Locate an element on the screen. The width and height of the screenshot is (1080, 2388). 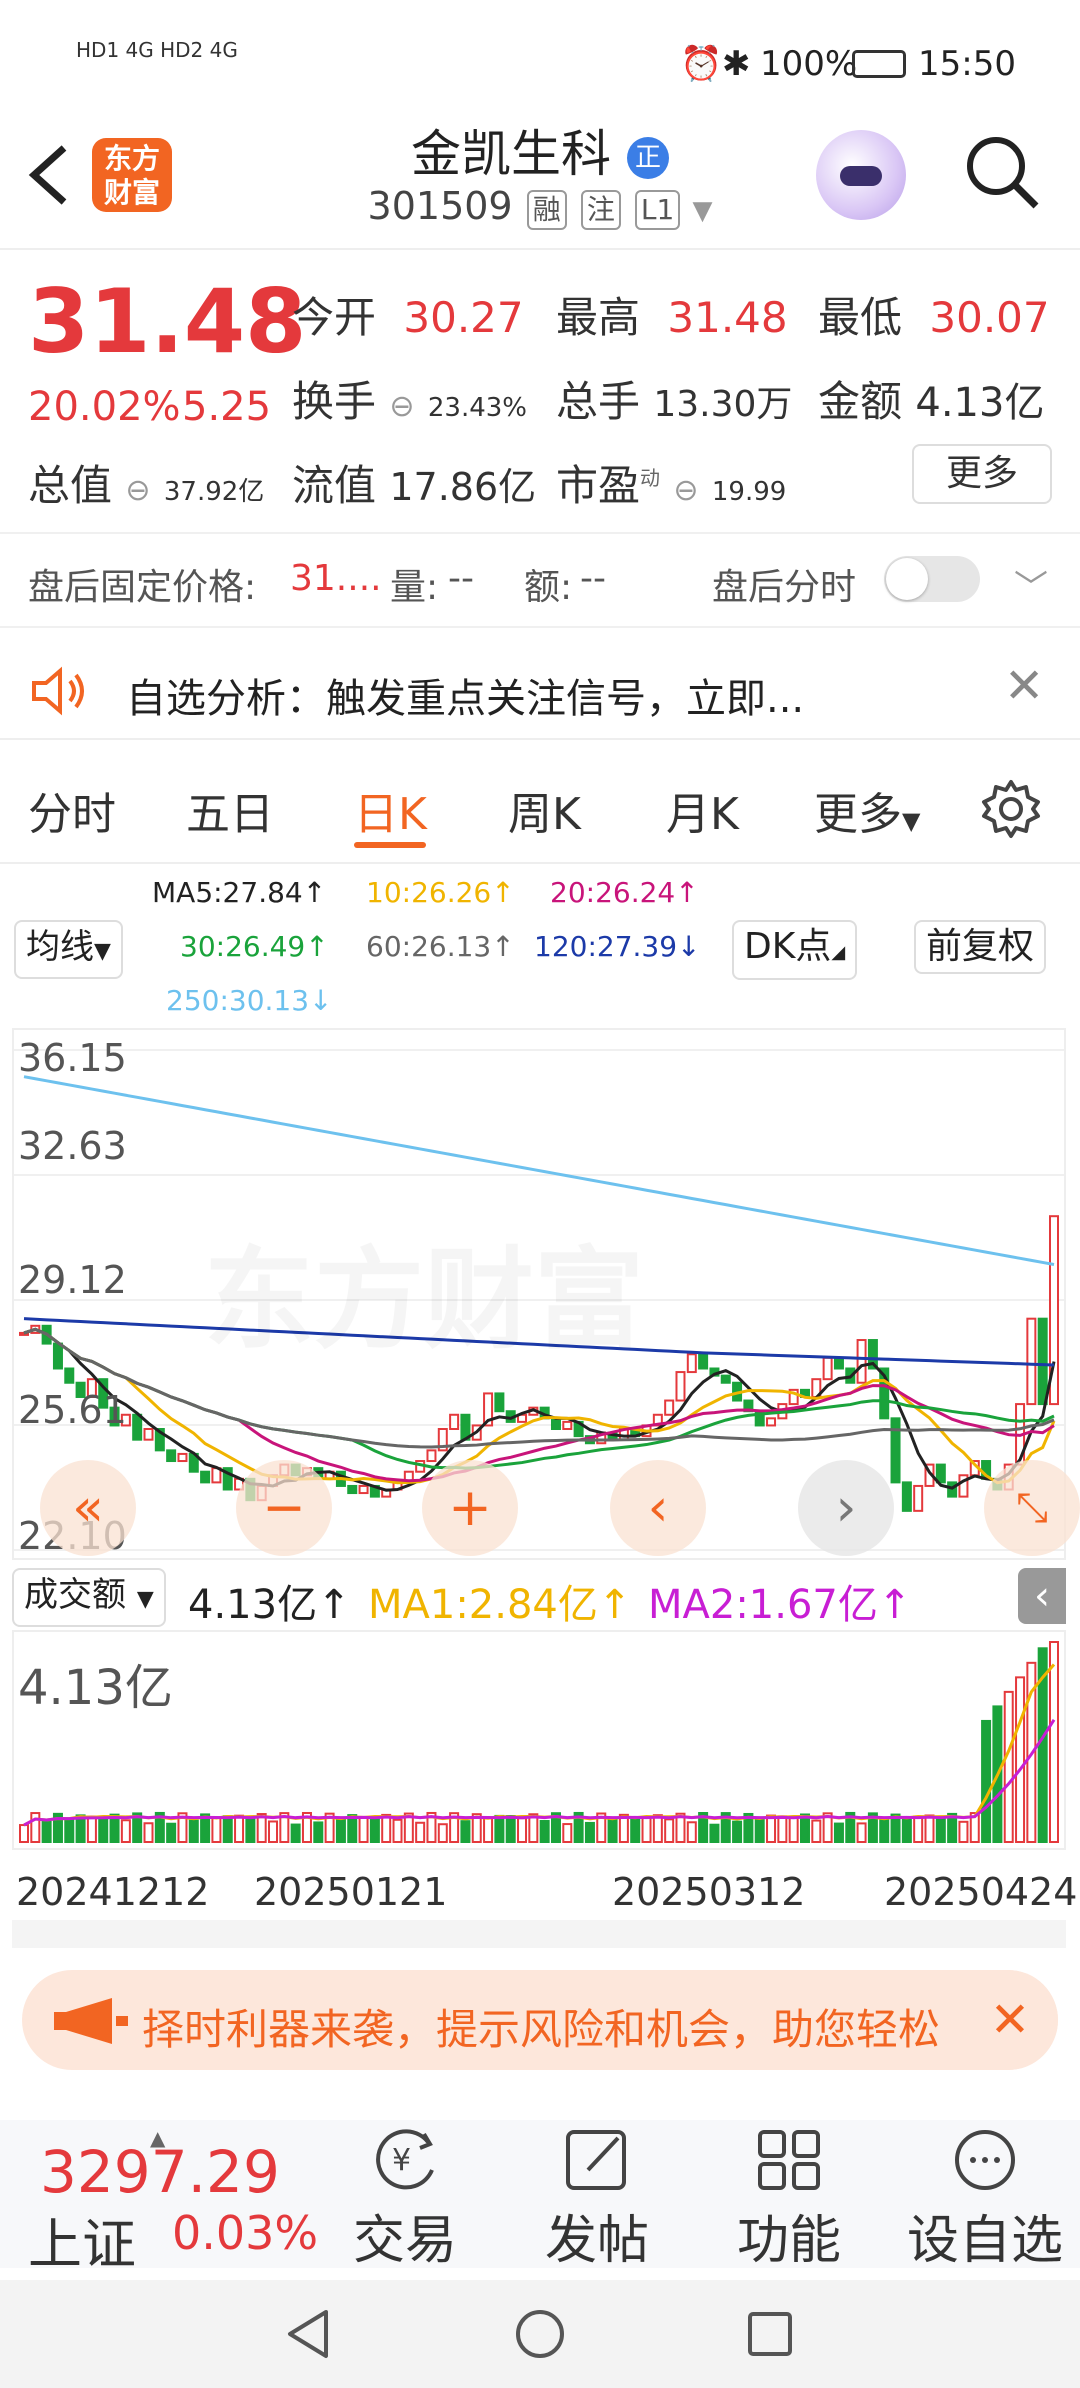
after-hours-toggle is located at coordinates (932, 579).